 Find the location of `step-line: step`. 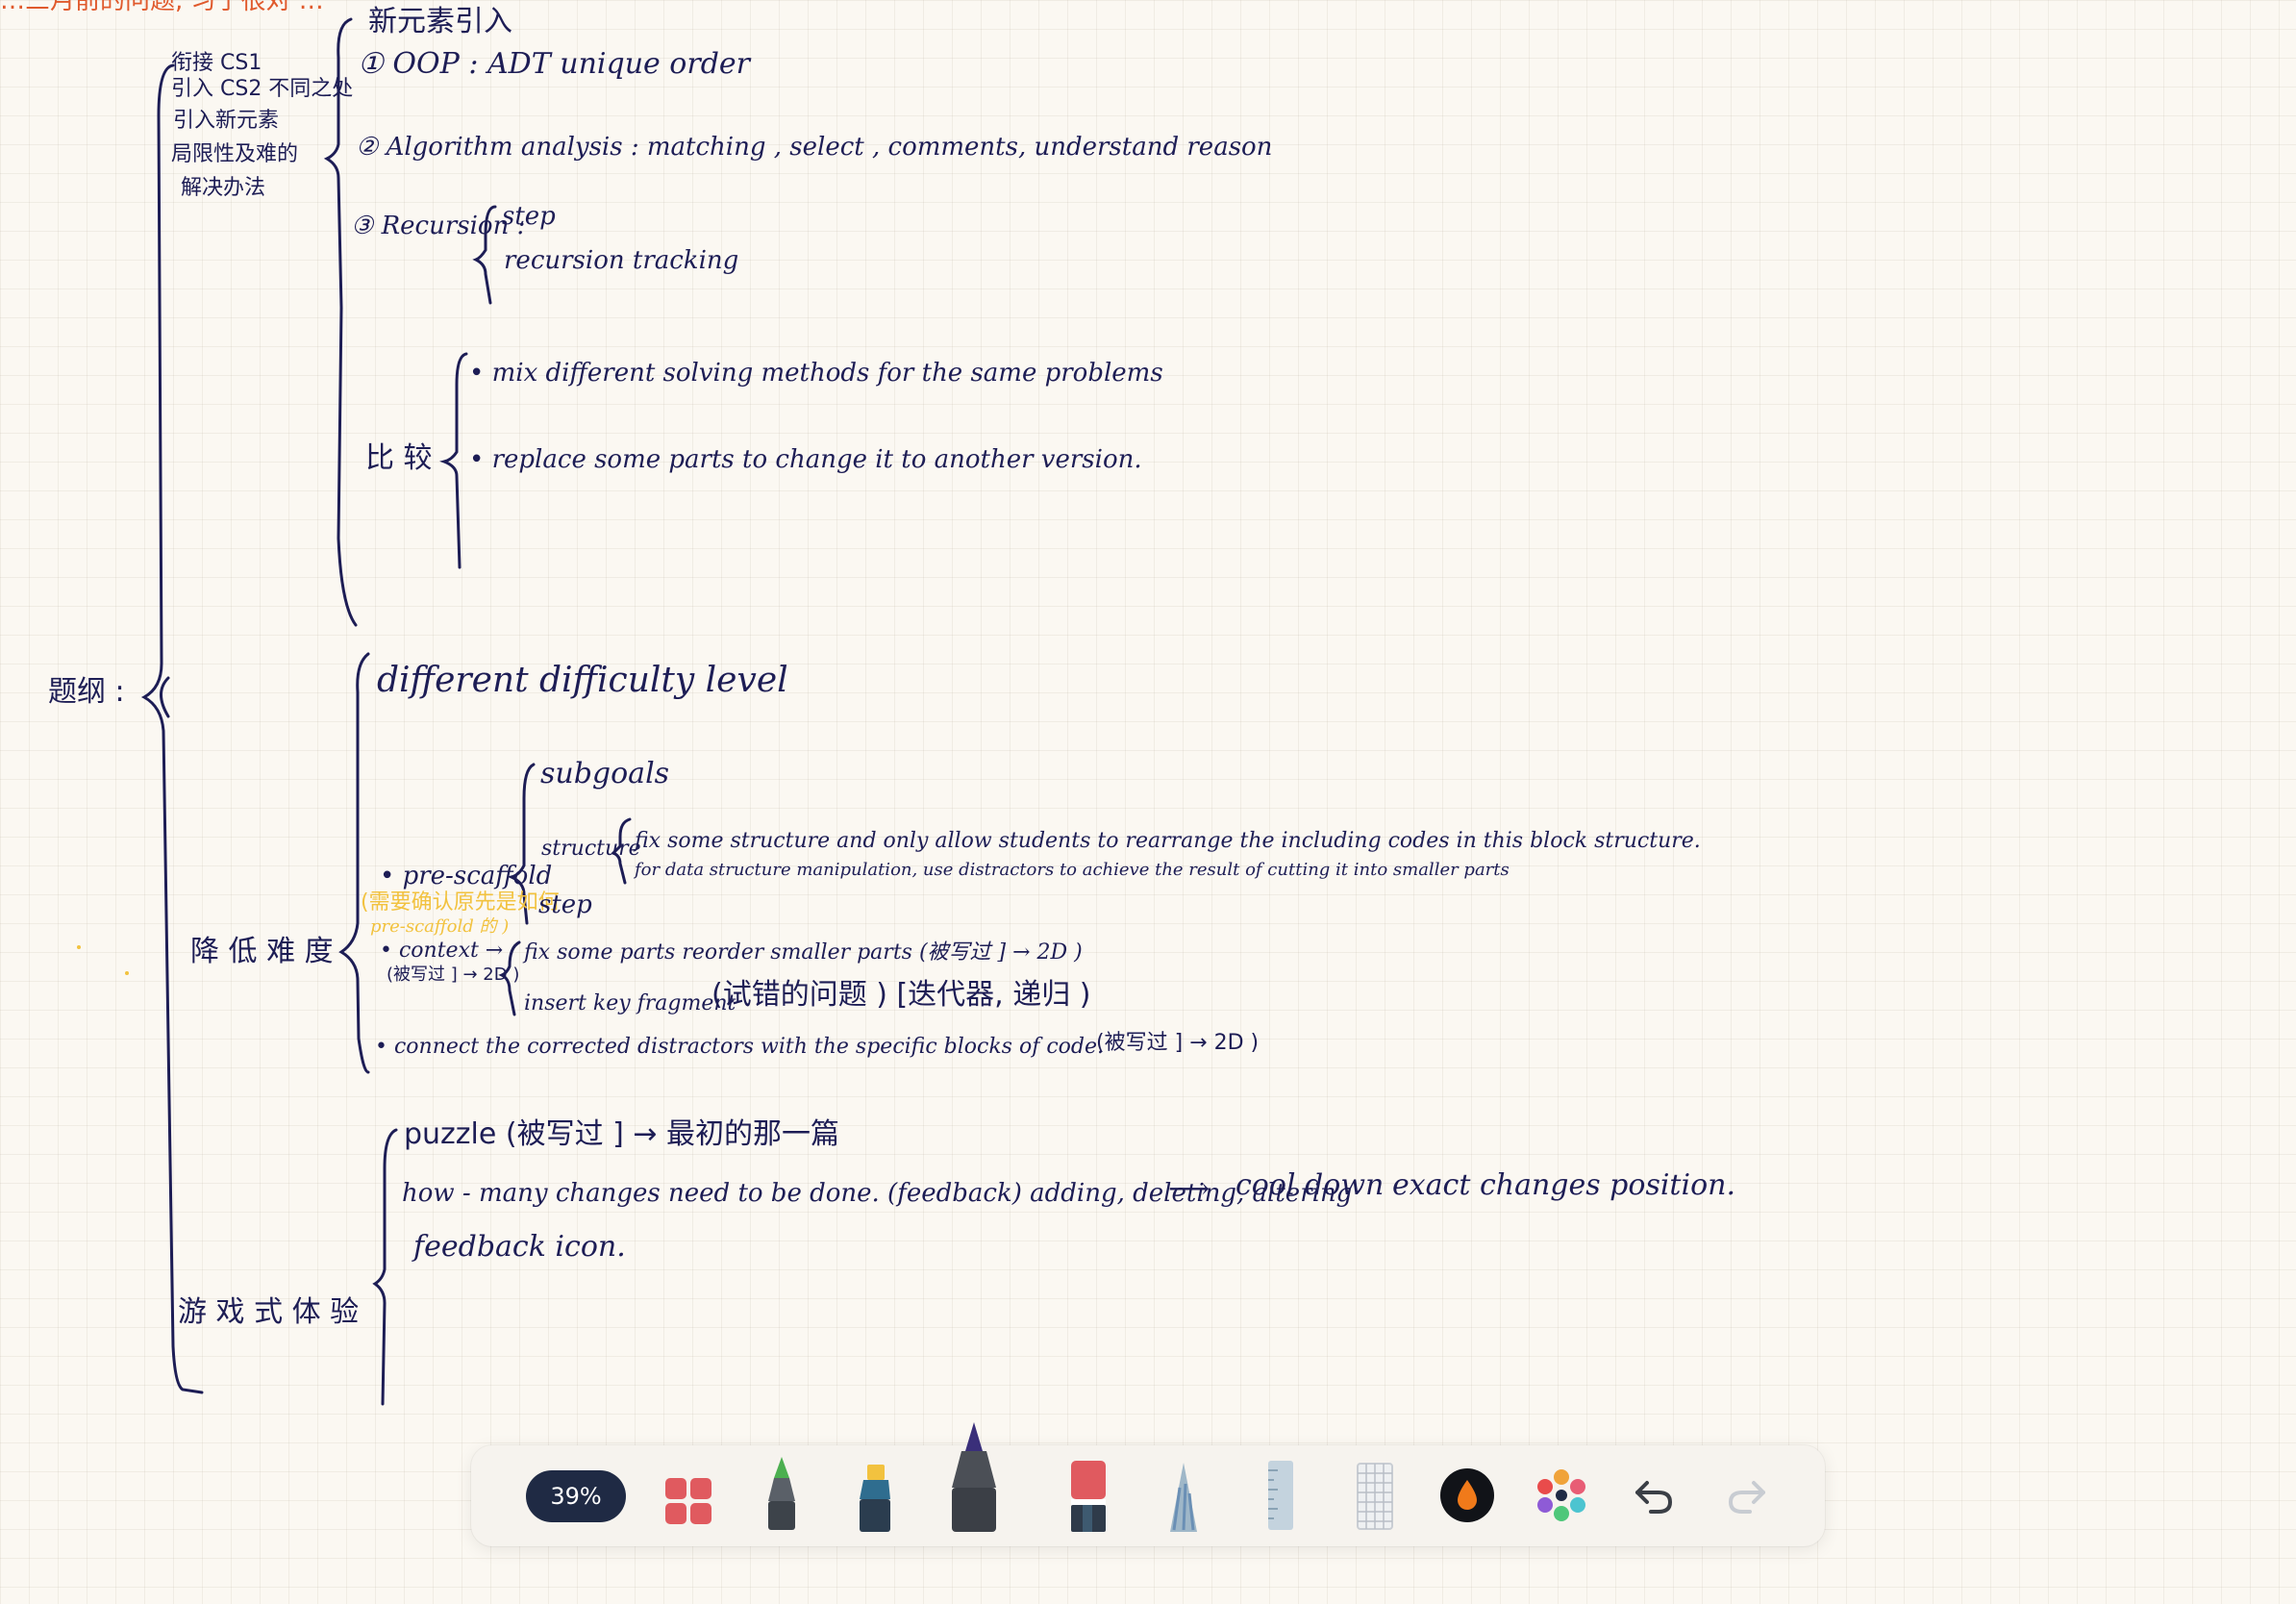

step-line: step is located at coordinates (565, 904).